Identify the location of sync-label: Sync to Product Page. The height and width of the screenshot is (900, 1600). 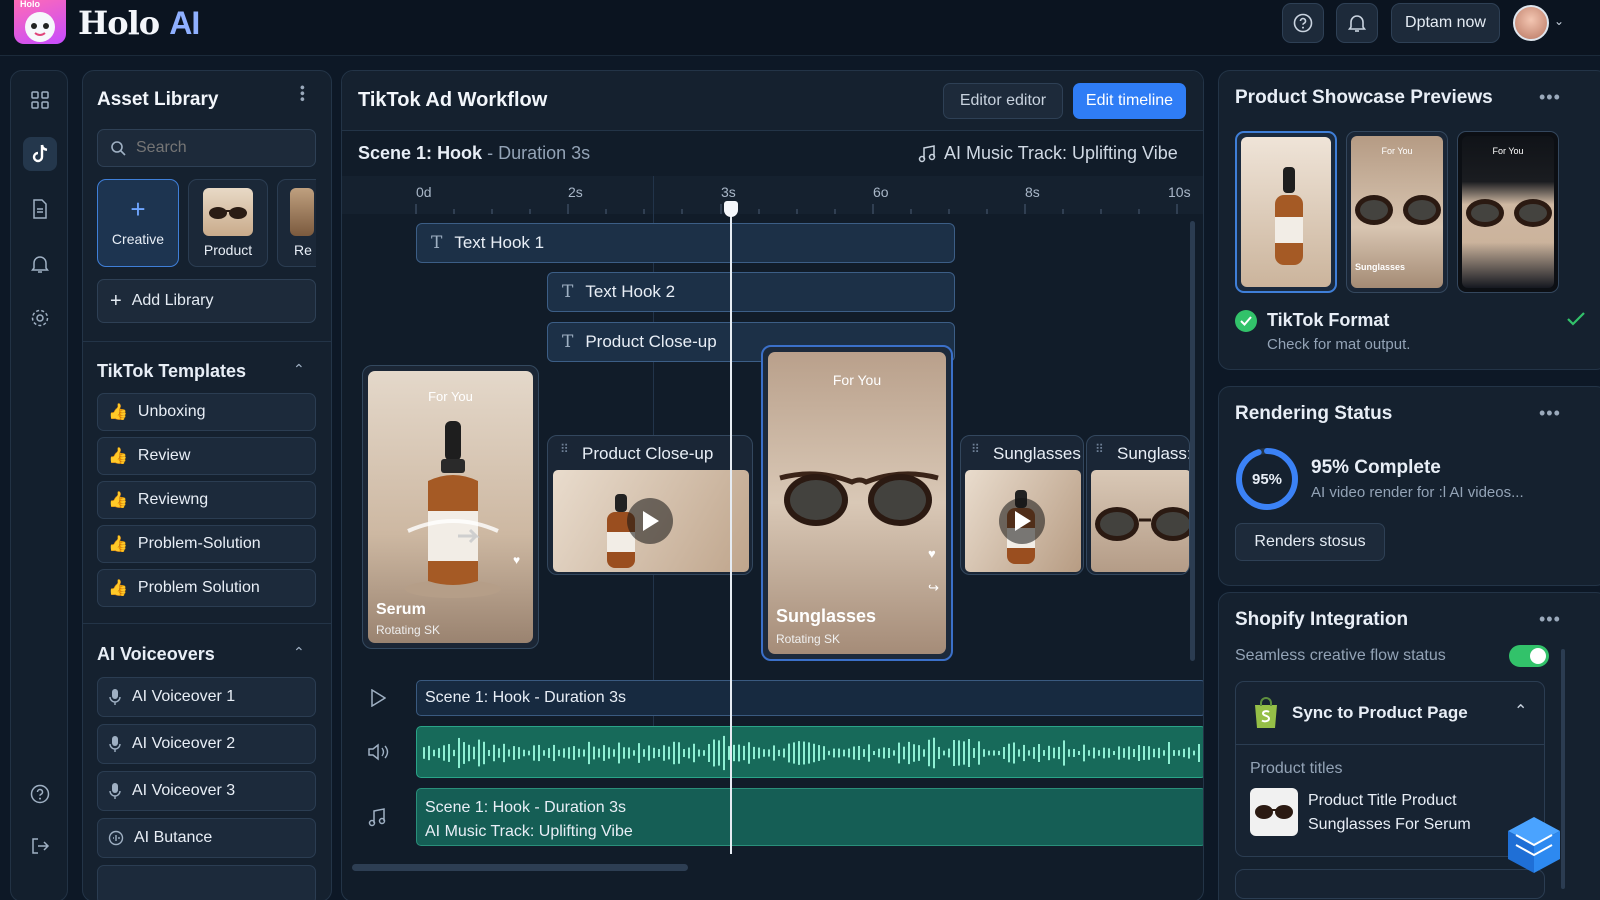
(1380, 713).